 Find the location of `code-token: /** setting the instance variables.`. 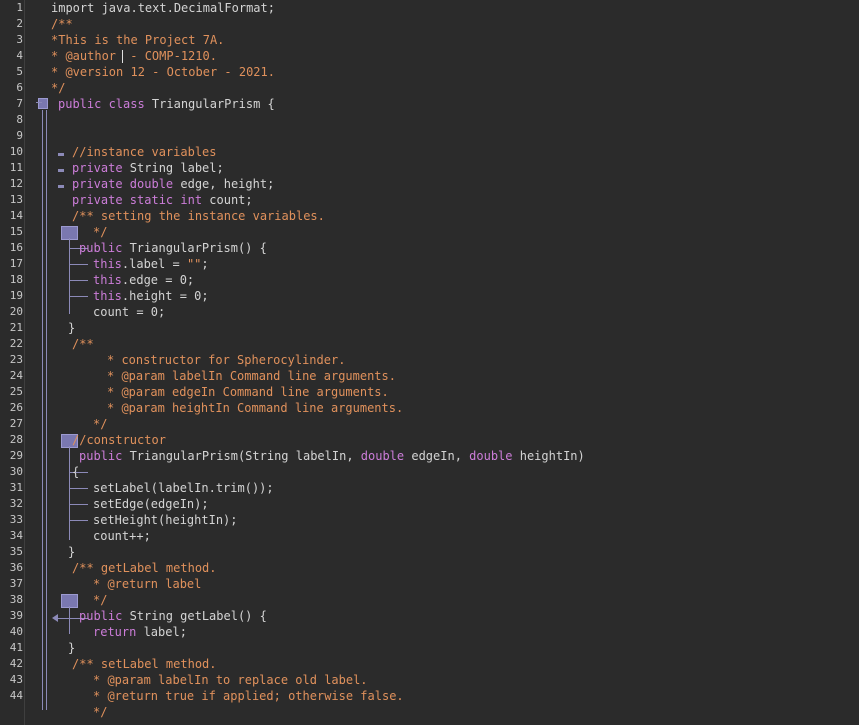

code-token: /** setting the instance variables. is located at coordinates (198, 216).